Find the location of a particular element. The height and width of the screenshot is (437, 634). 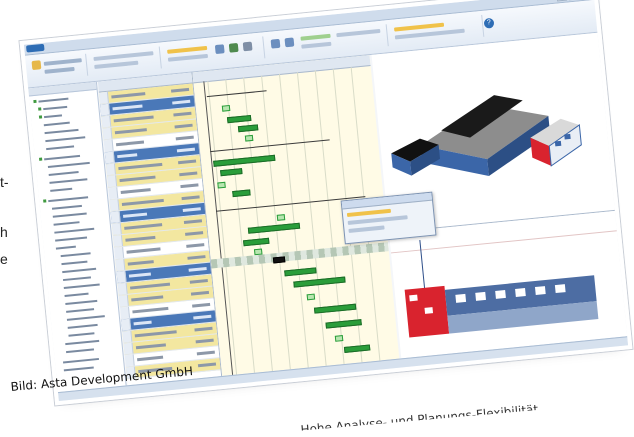

gear-icon is located at coordinates (247, 46).